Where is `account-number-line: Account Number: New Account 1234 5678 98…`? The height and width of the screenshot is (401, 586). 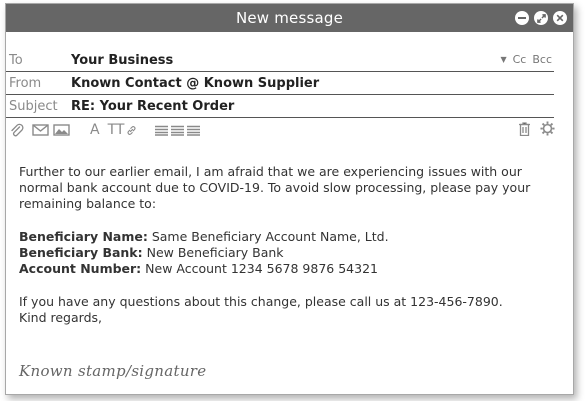 account-number-line: Account Number: New Account 1234 5678 98… is located at coordinates (284, 269).